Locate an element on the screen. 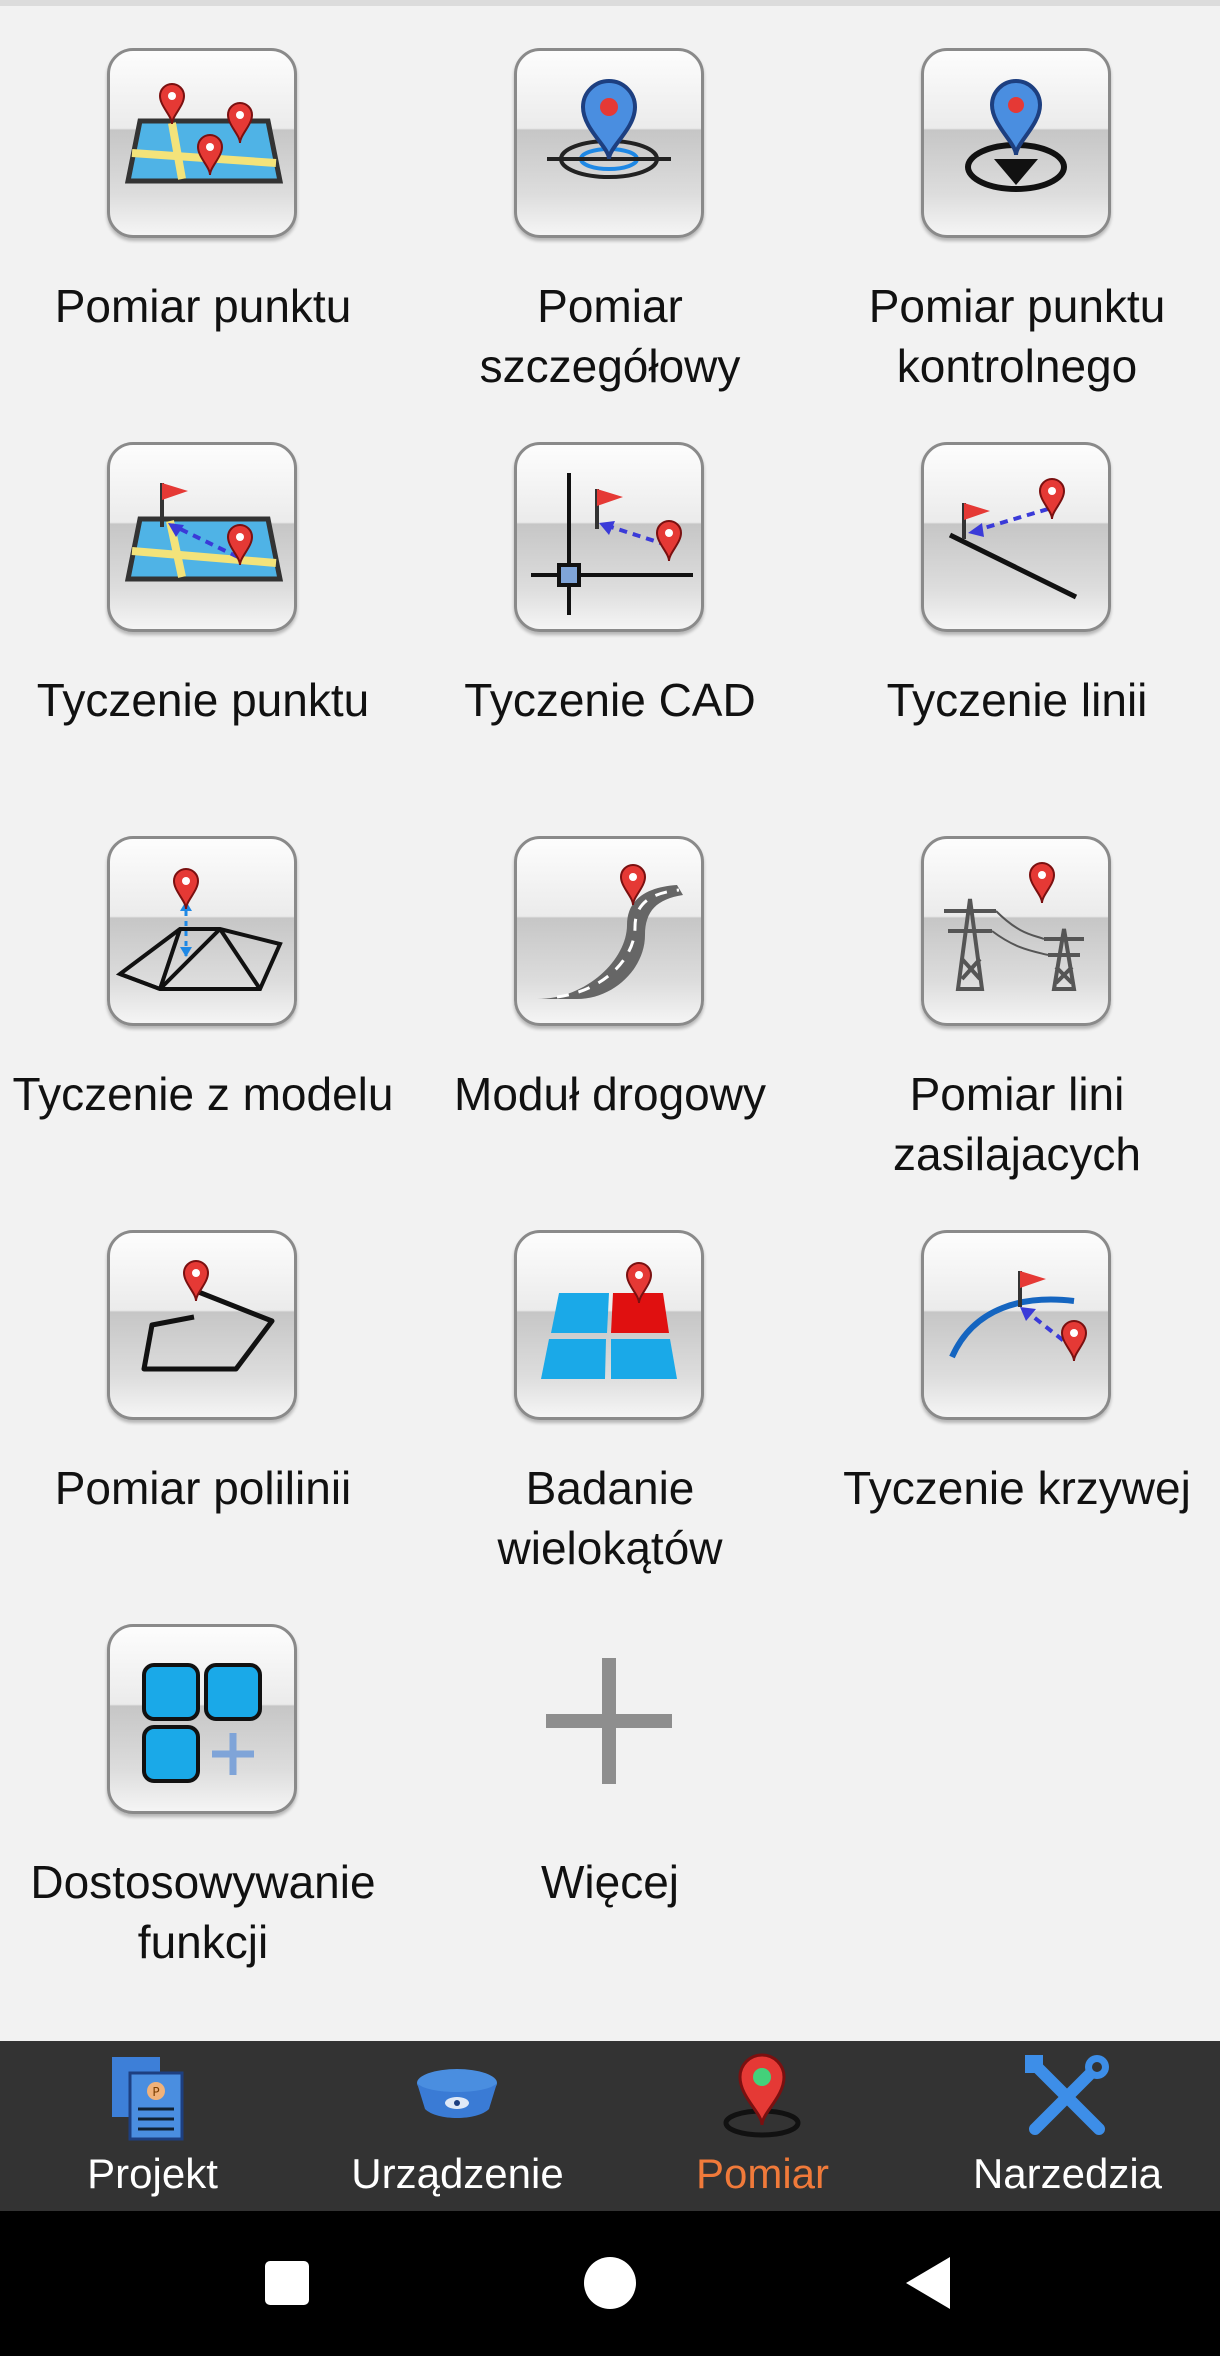  tools-icon is located at coordinates (1067, 2097).